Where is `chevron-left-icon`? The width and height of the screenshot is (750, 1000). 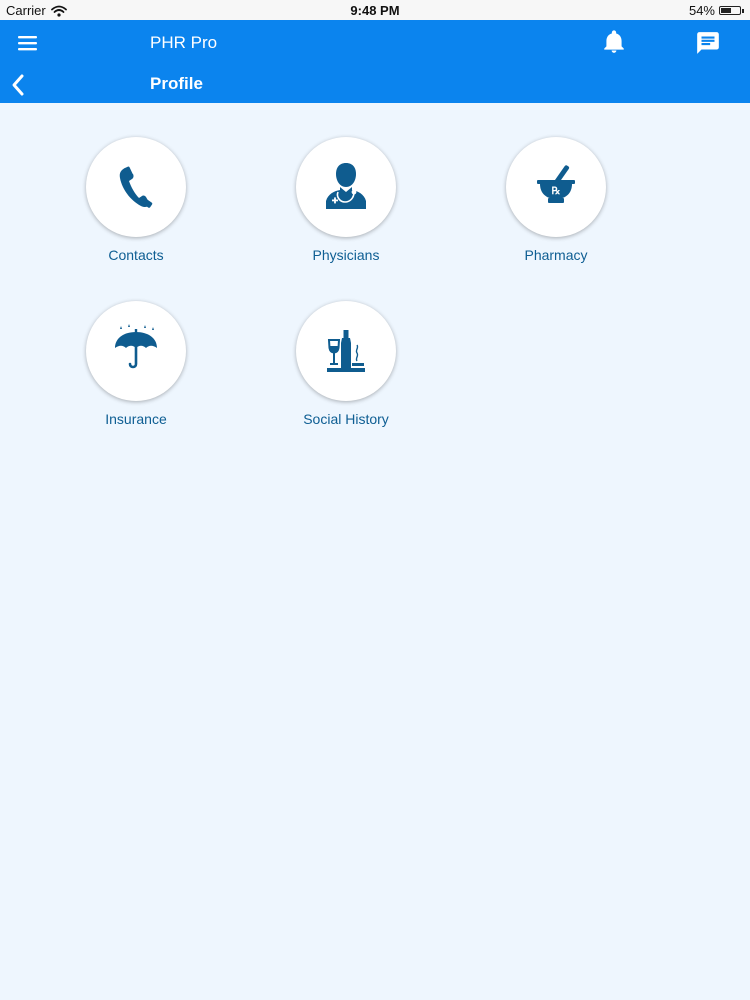 chevron-left-icon is located at coordinates (18, 85).